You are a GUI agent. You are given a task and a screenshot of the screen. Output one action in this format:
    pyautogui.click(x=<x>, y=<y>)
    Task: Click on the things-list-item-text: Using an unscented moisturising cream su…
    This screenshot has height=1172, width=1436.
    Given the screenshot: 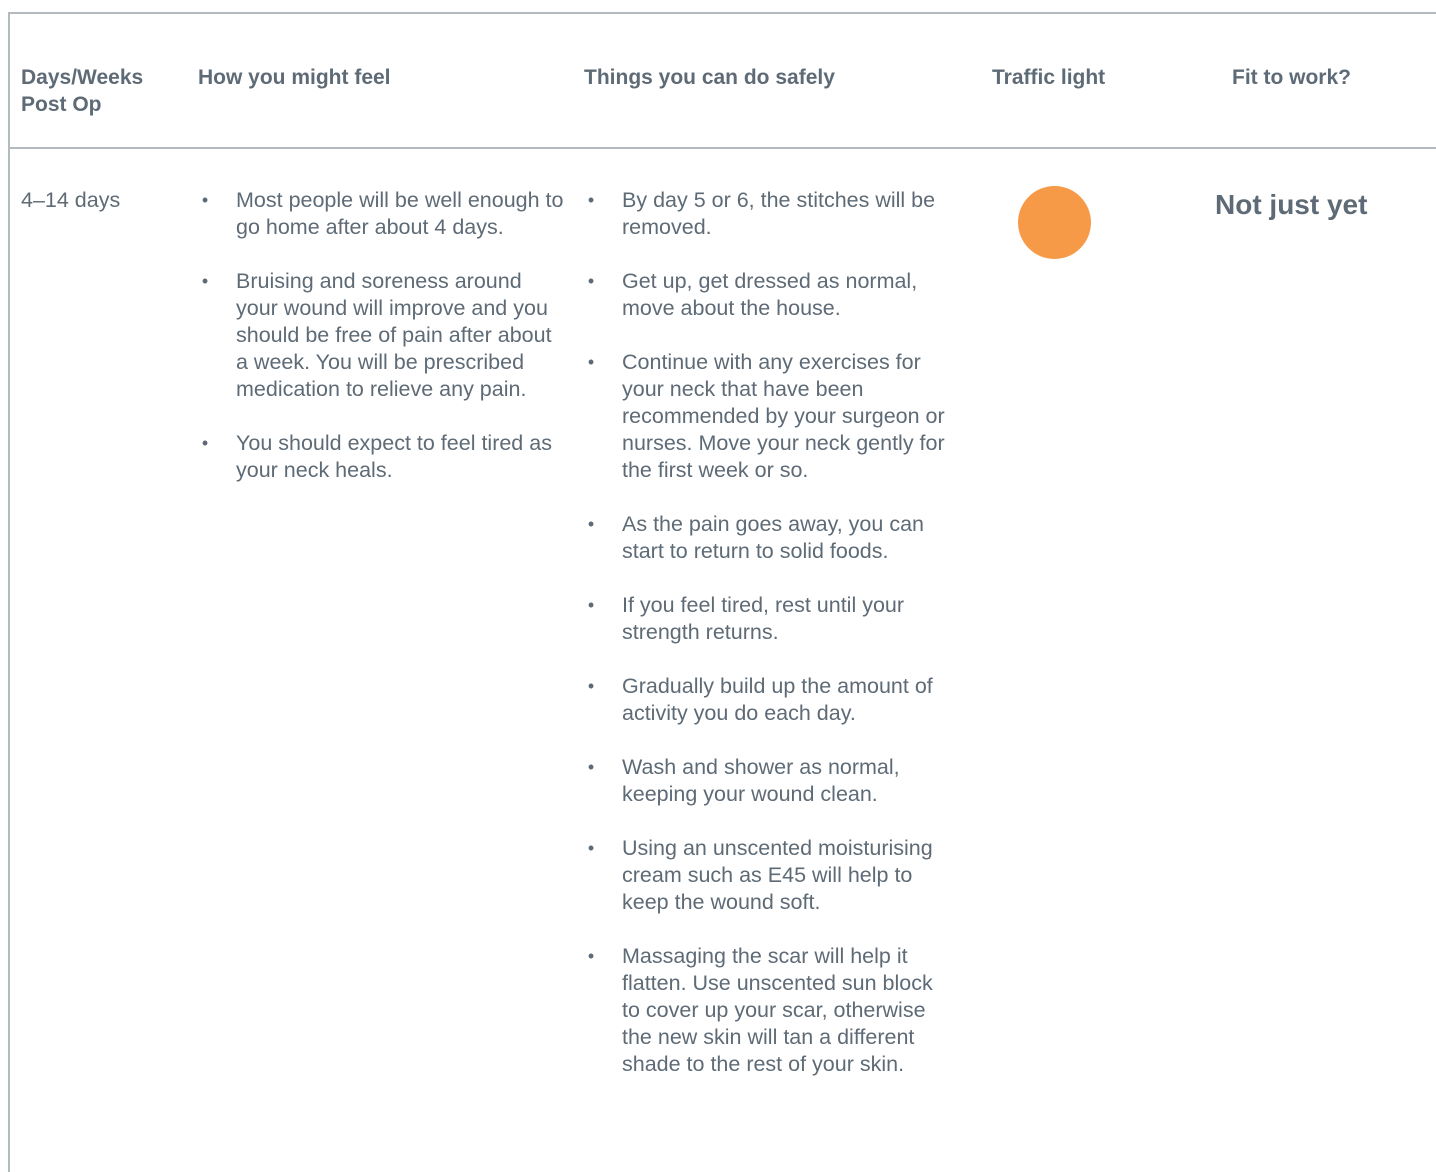 What is the action you would take?
    pyautogui.click(x=777, y=875)
    